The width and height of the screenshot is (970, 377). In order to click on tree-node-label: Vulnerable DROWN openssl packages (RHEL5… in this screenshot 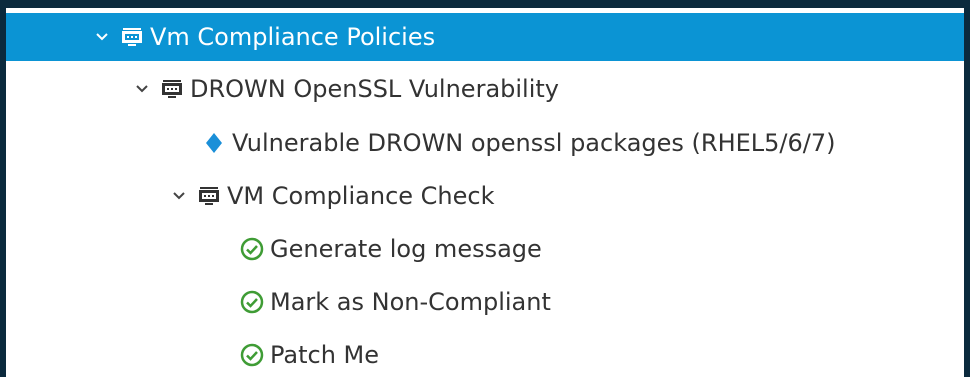, I will do `click(534, 143)`.